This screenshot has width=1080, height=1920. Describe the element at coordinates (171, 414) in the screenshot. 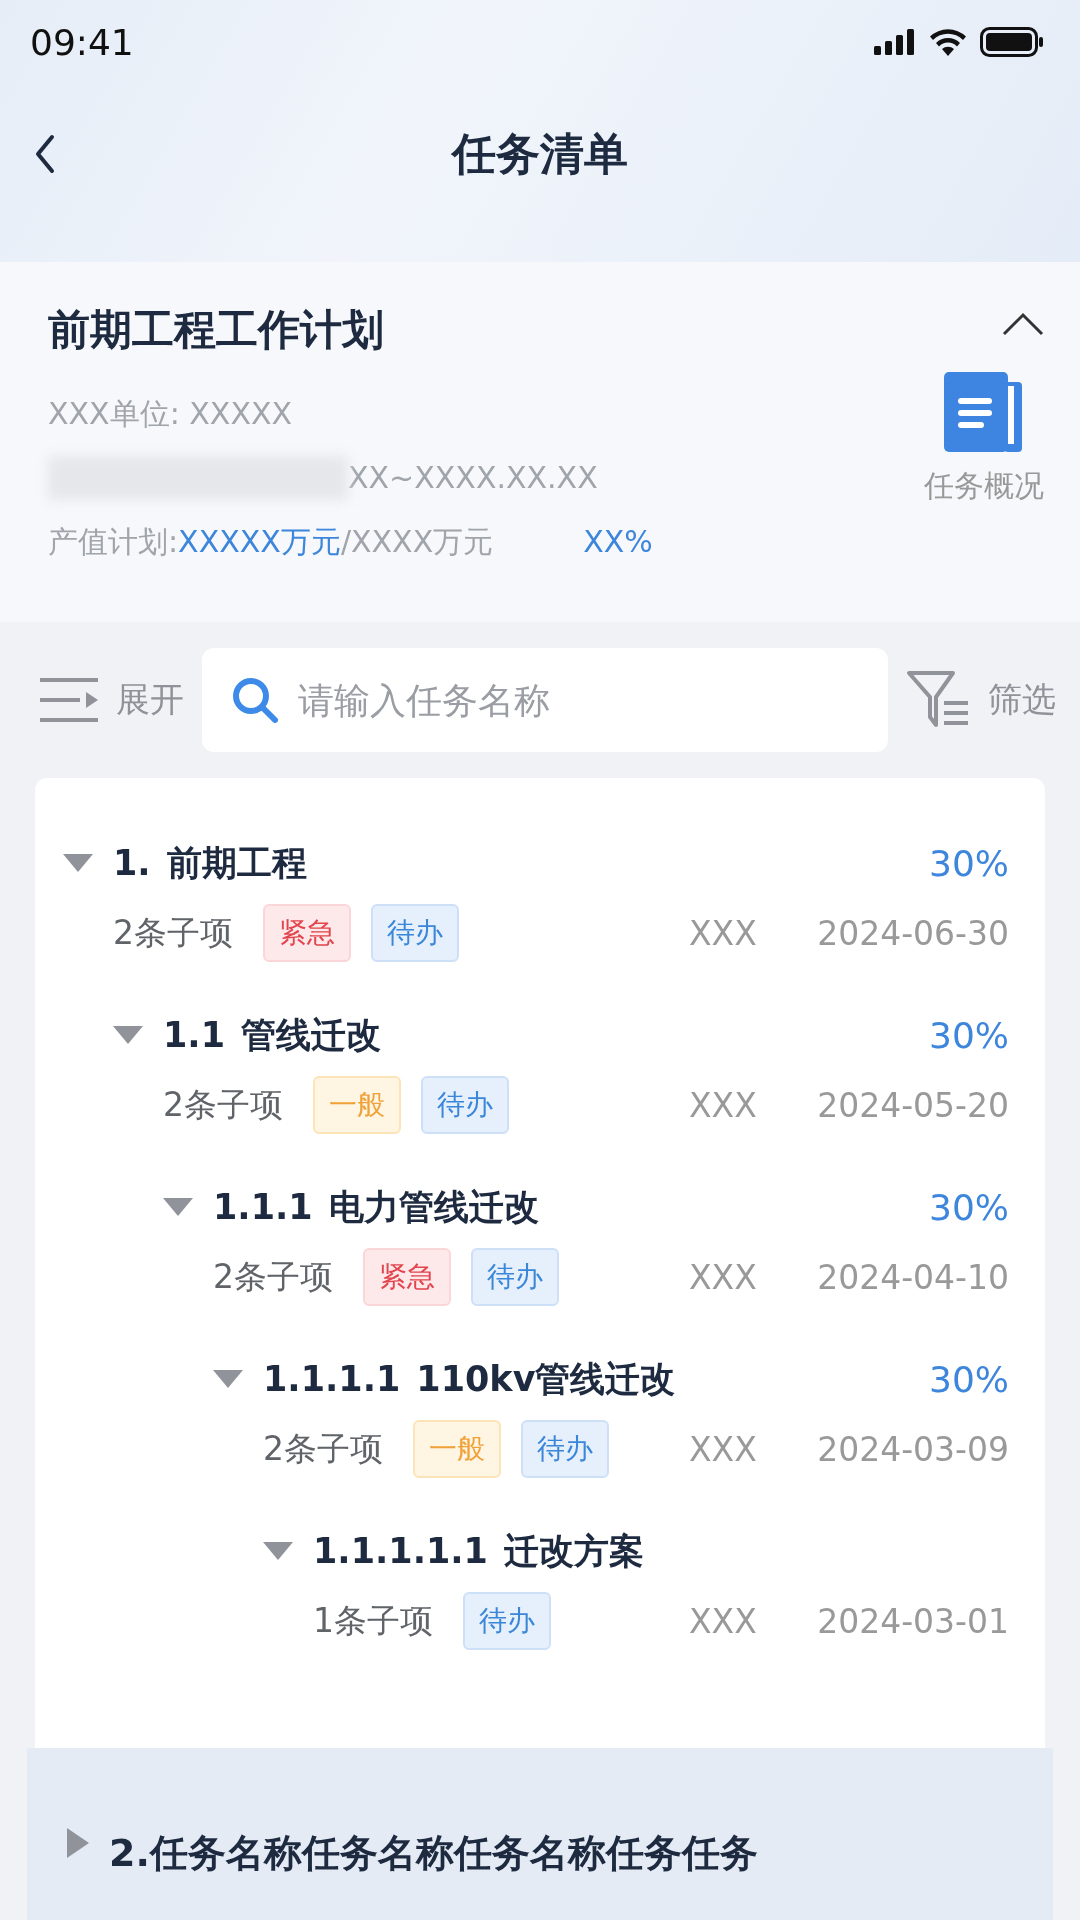

I see `unit-text: XXX单位: XXXXX` at that location.